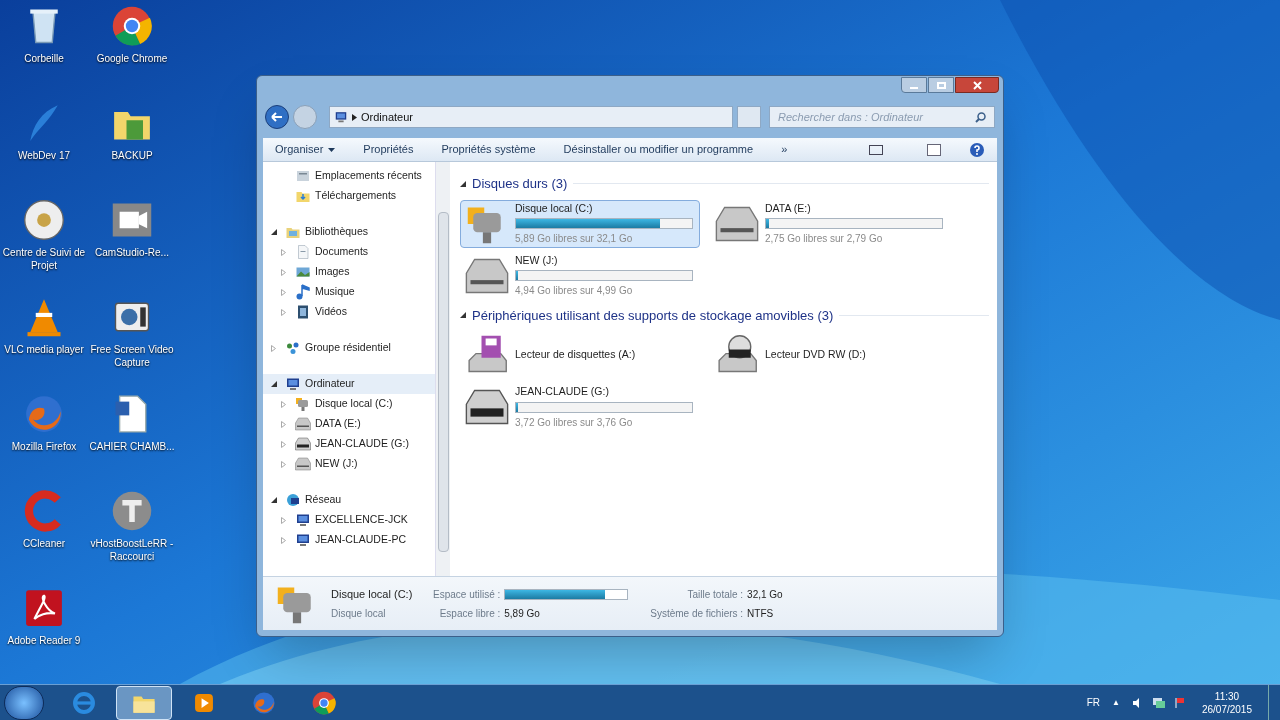 Image resolution: width=1280 pixels, height=720 pixels. I want to click on desktop-icon-label: Mozilla Firefox, so click(44, 446).